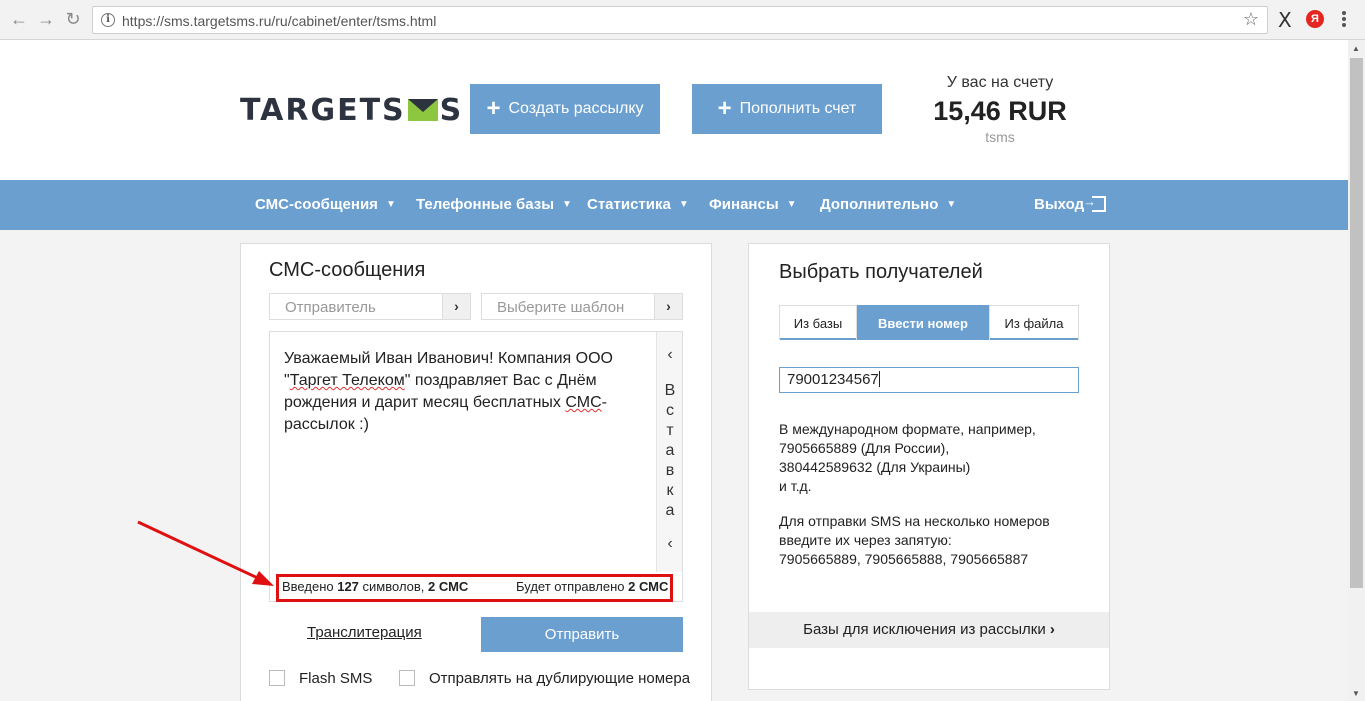  I want to click on sender-select: Отправитель ›, so click(370, 306).